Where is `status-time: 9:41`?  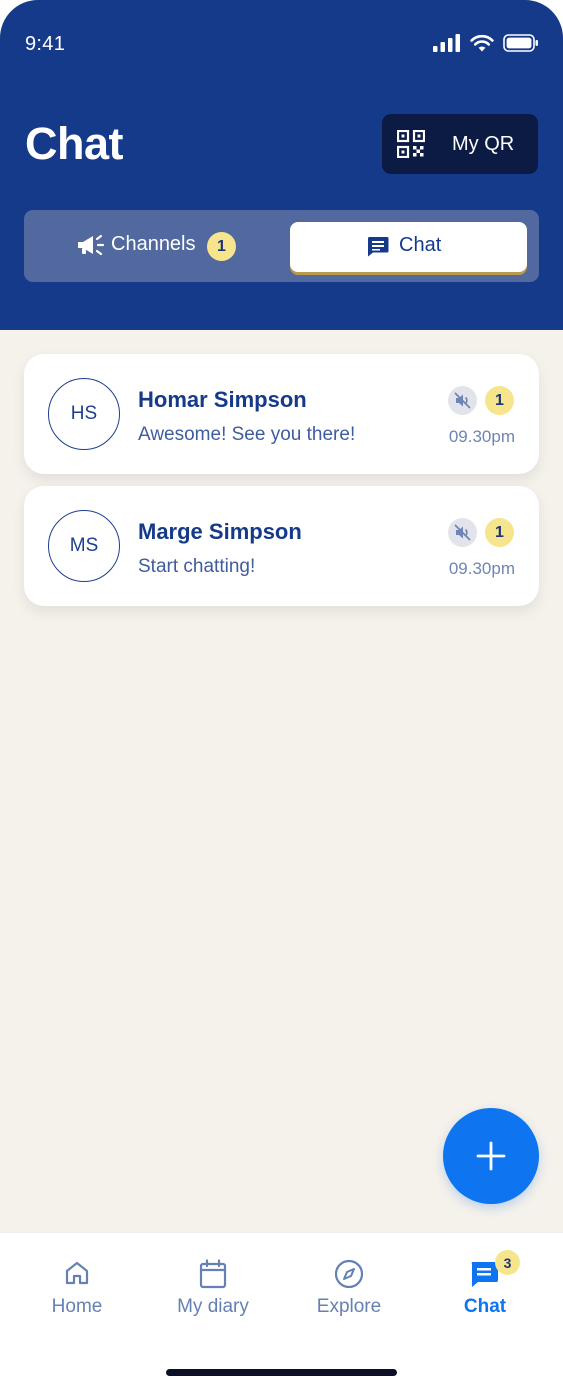
status-time: 9:41 is located at coordinates (45, 44).